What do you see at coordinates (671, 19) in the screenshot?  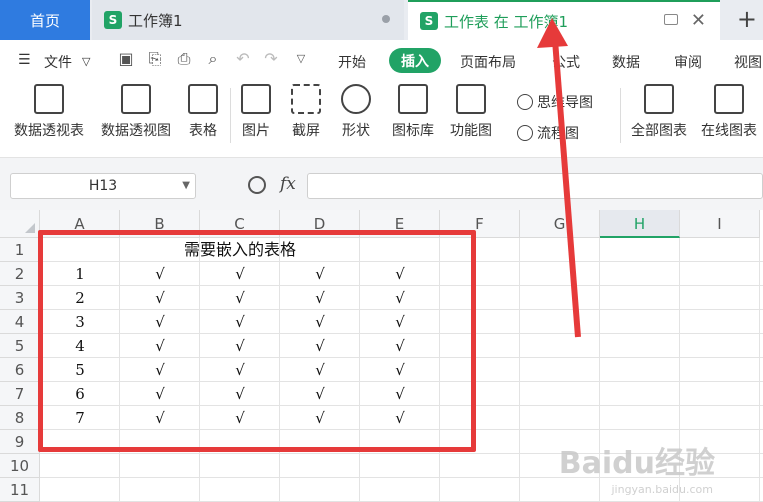 I see `window-icon` at bounding box center [671, 19].